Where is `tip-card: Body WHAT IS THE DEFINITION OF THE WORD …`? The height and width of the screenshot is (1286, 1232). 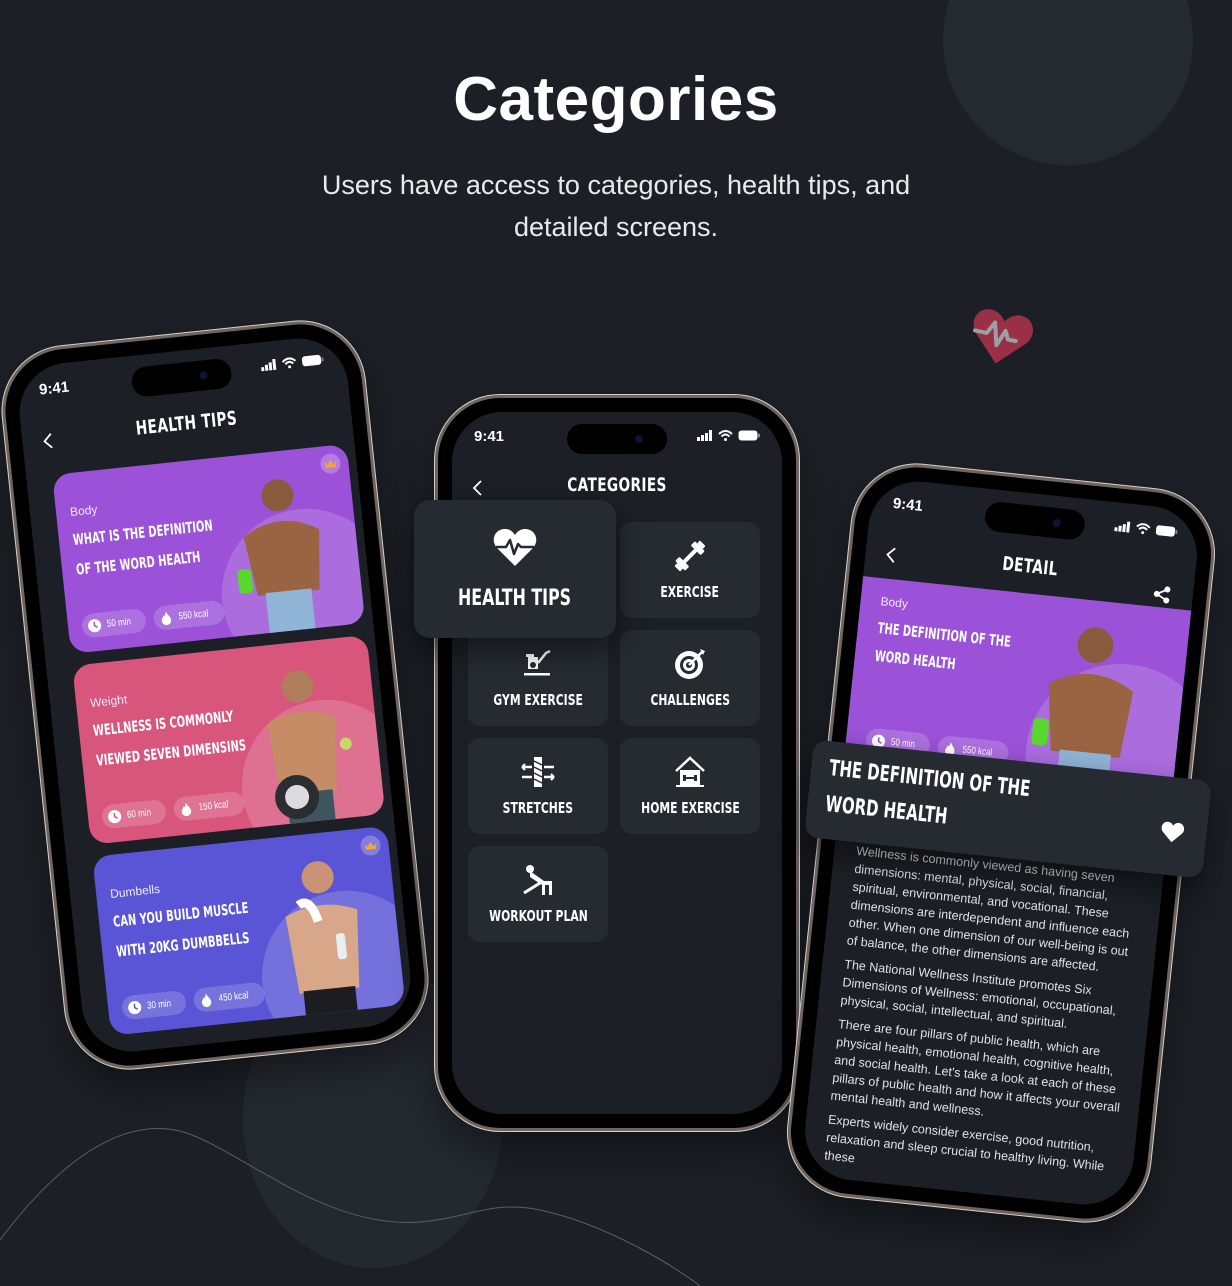
tip-card: Body WHAT IS THE DEFINITION OF THE WORD … is located at coordinates (209, 548).